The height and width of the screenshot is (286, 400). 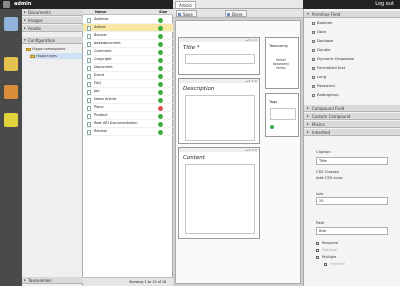 I want to click on accordion-taxonomies: ▸ Taxonomies, so click(x=52, y=280).